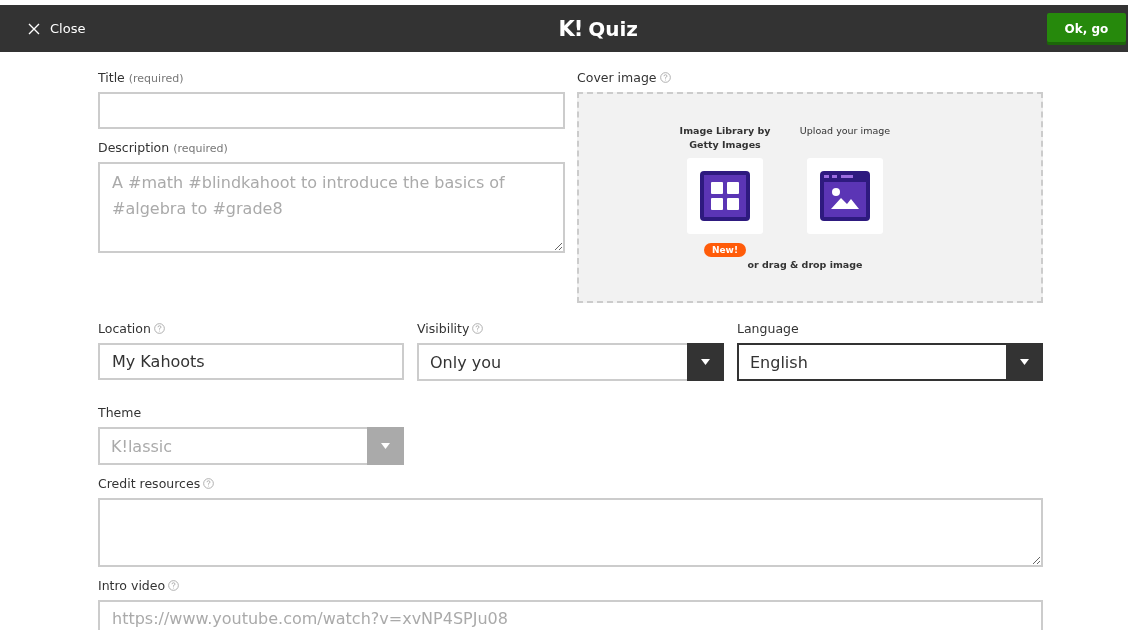 The image size is (1128, 630). I want to click on option-label: Image Library by Getty Images, so click(725, 138).